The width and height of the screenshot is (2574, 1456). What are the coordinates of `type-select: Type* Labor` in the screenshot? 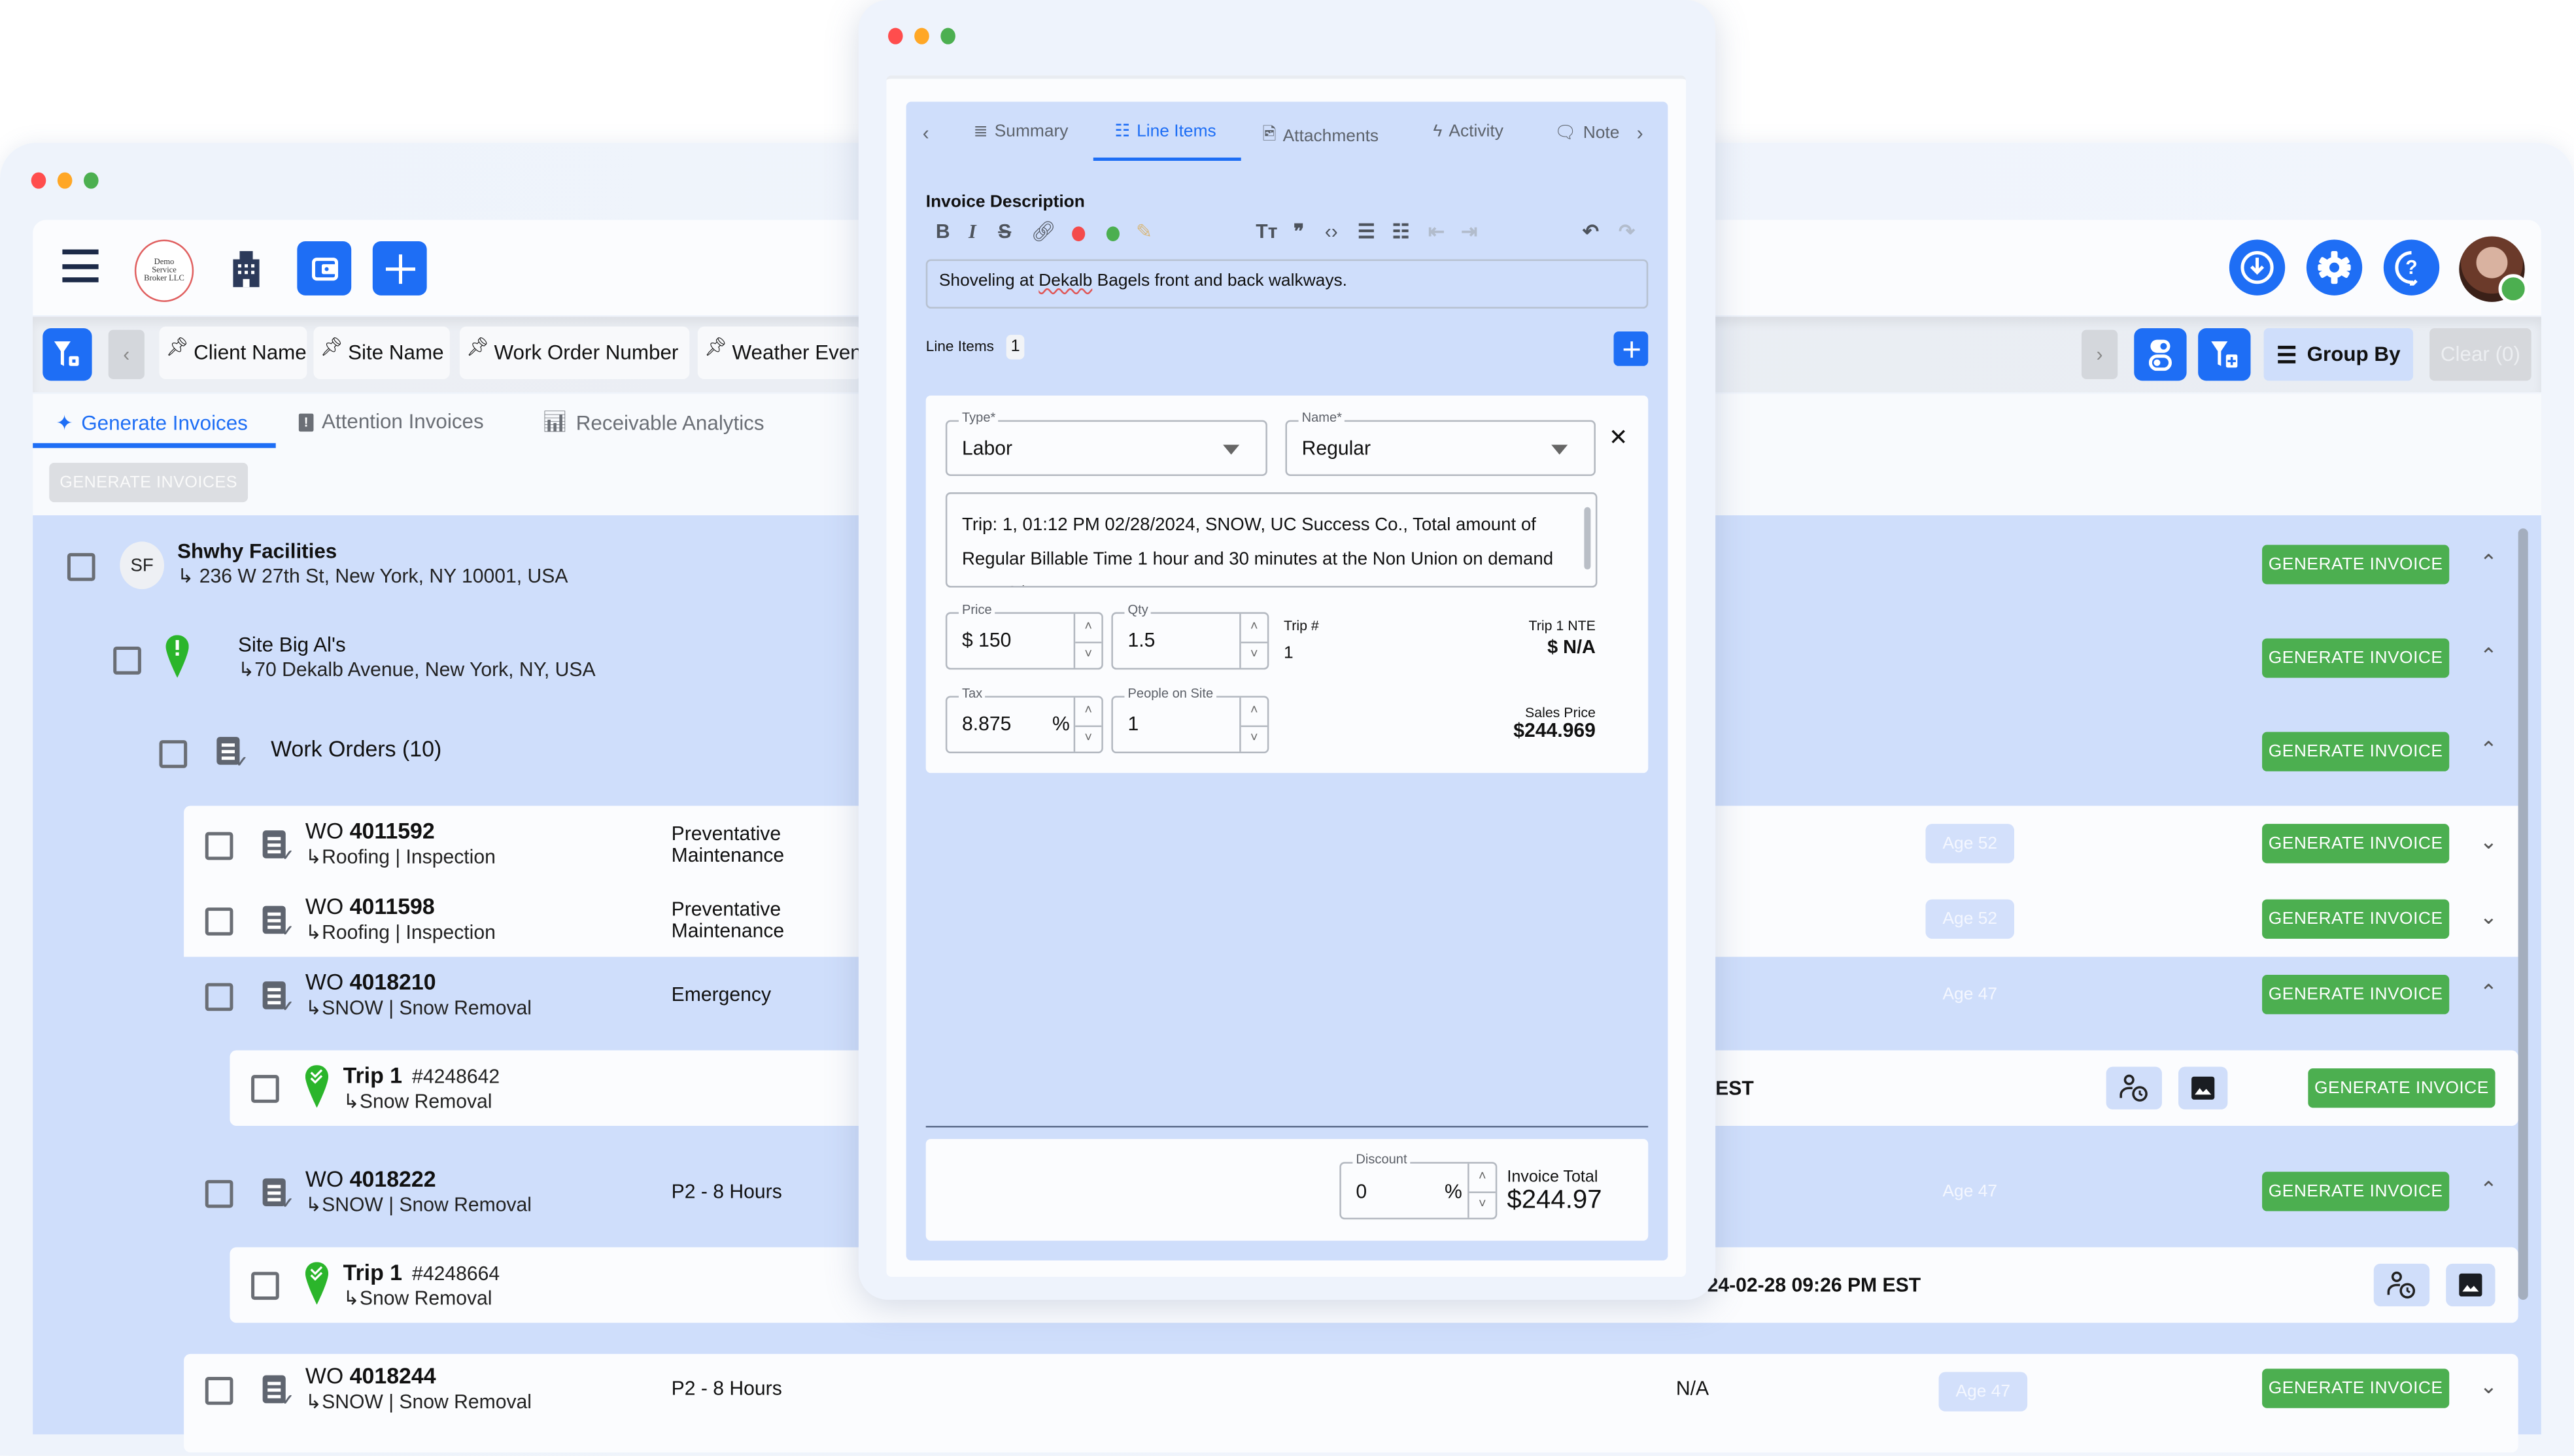 It's located at (1106, 443).